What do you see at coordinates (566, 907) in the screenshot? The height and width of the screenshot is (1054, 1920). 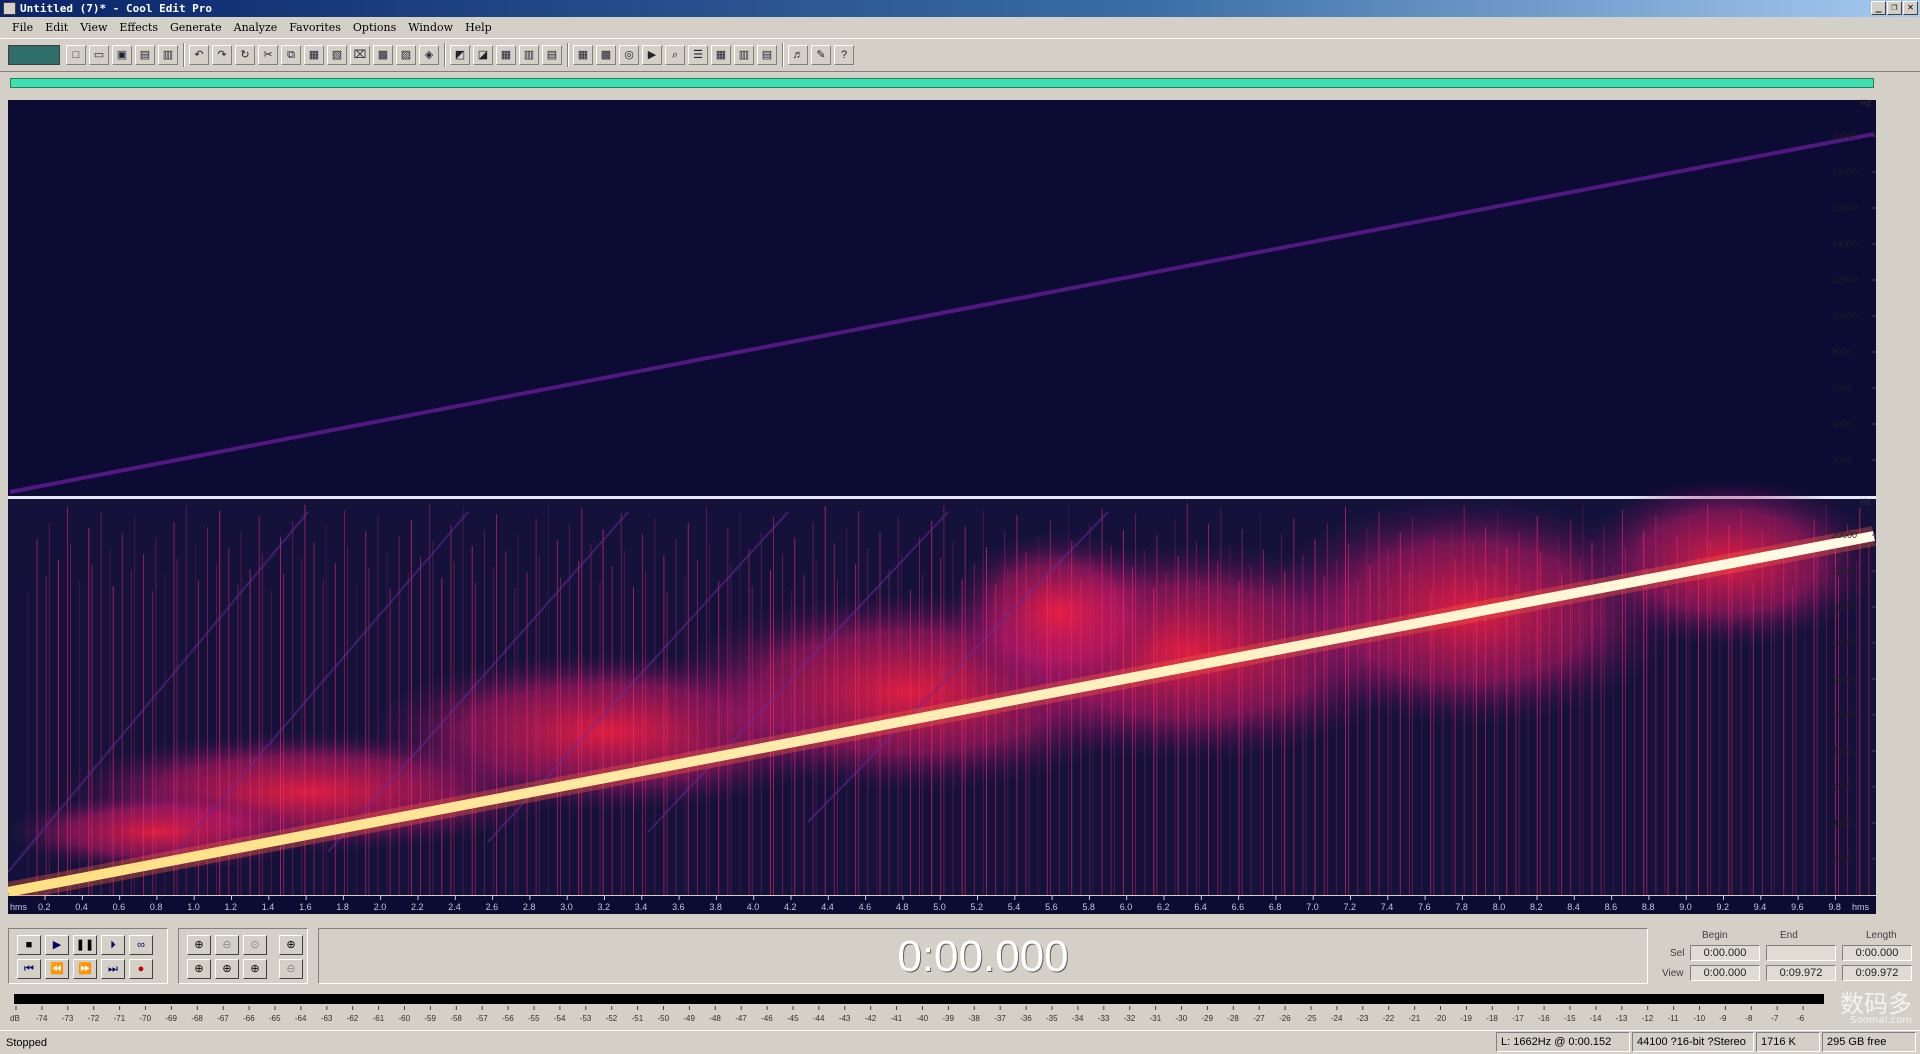 I see `time-tick-label: 3.0` at bounding box center [566, 907].